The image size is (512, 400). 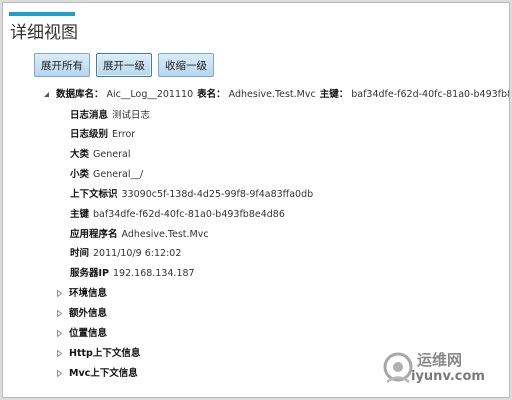 I want to click on tree-node-mvc-context: Mvc上下文信息, so click(x=97, y=373).